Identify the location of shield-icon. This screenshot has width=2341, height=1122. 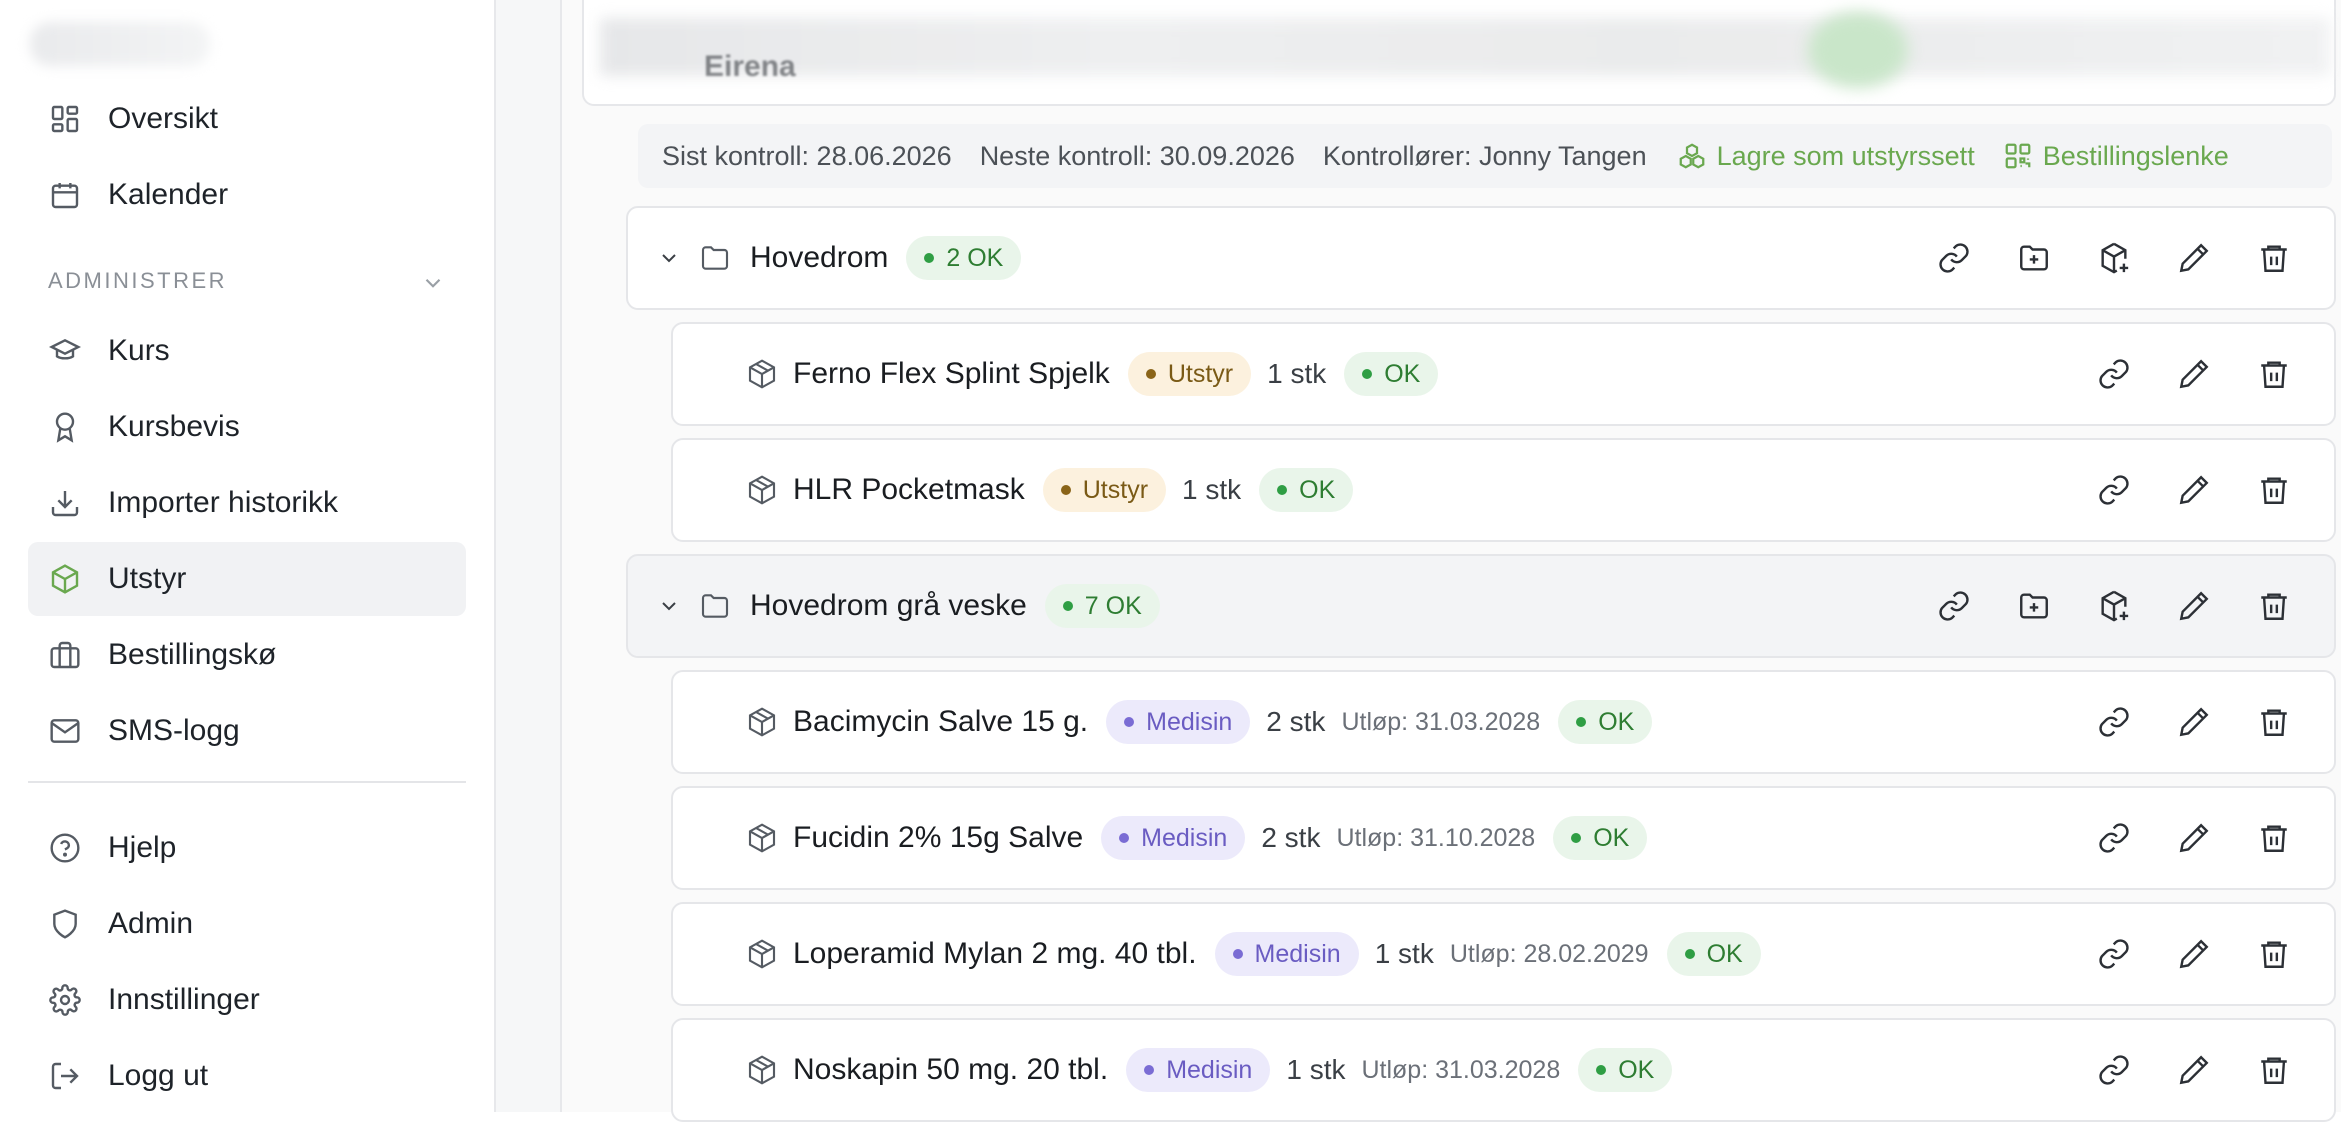
(65, 924).